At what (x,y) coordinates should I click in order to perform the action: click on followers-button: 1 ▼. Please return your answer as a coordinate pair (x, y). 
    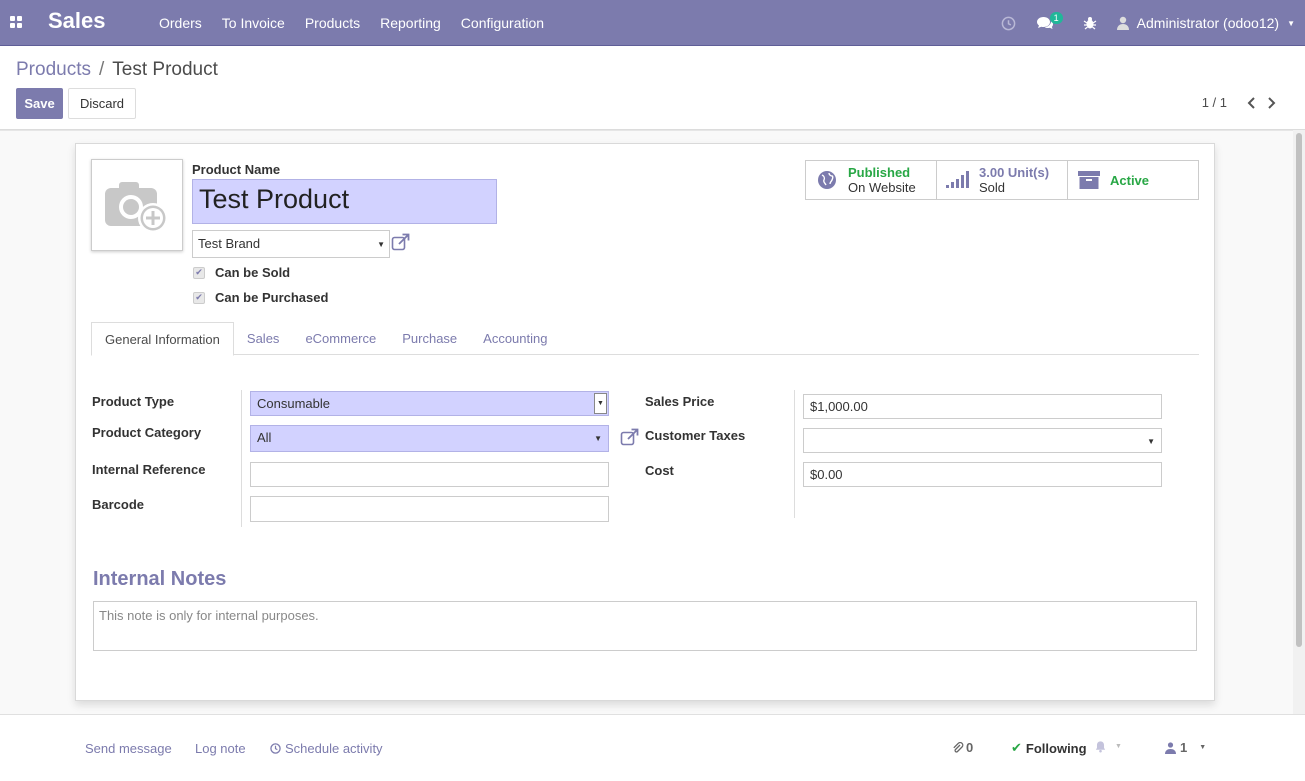
    Looking at the image, I should click on (1185, 747).